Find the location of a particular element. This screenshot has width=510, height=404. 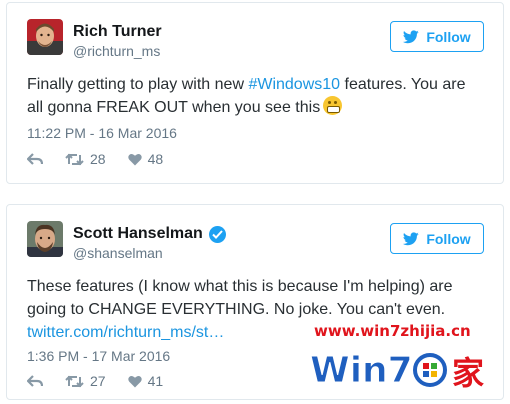

tweet-text-part: Finally getting to play with new is located at coordinates (138, 84).